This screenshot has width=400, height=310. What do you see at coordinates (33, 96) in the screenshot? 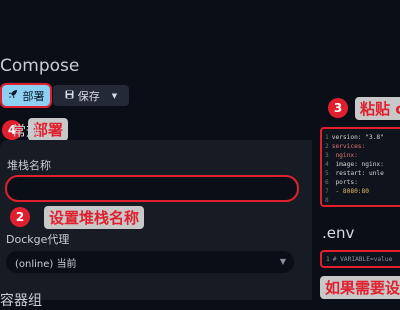
I see `deploy-button-label: 部署` at bounding box center [33, 96].